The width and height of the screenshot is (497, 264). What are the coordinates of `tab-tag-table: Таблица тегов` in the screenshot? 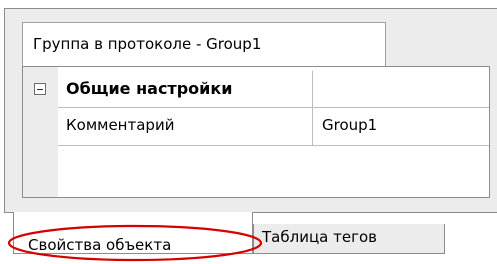 It's located at (349, 239).